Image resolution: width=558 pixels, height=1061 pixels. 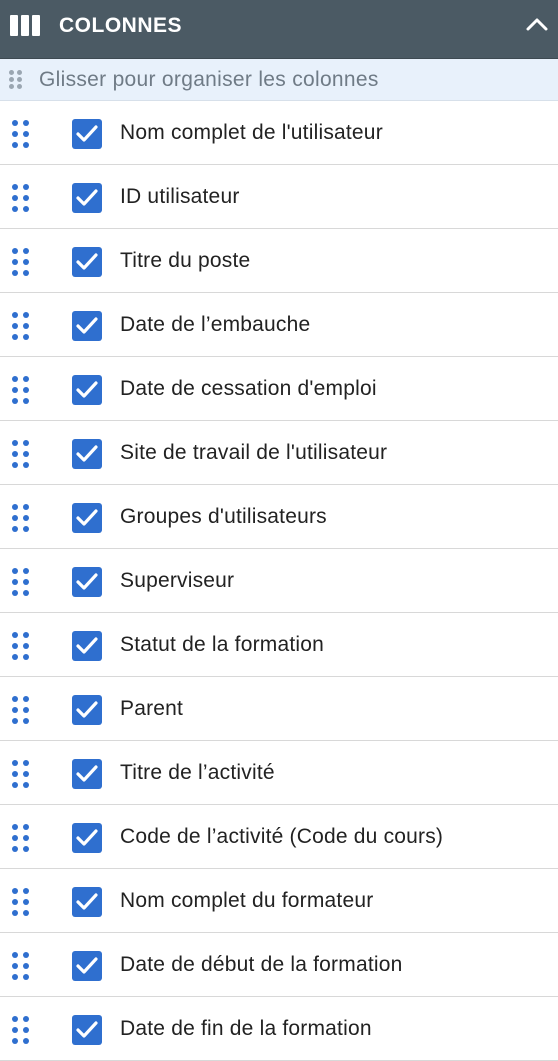 What do you see at coordinates (177, 580) in the screenshot?
I see `column-label: Superviseur` at bounding box center [177, 580].